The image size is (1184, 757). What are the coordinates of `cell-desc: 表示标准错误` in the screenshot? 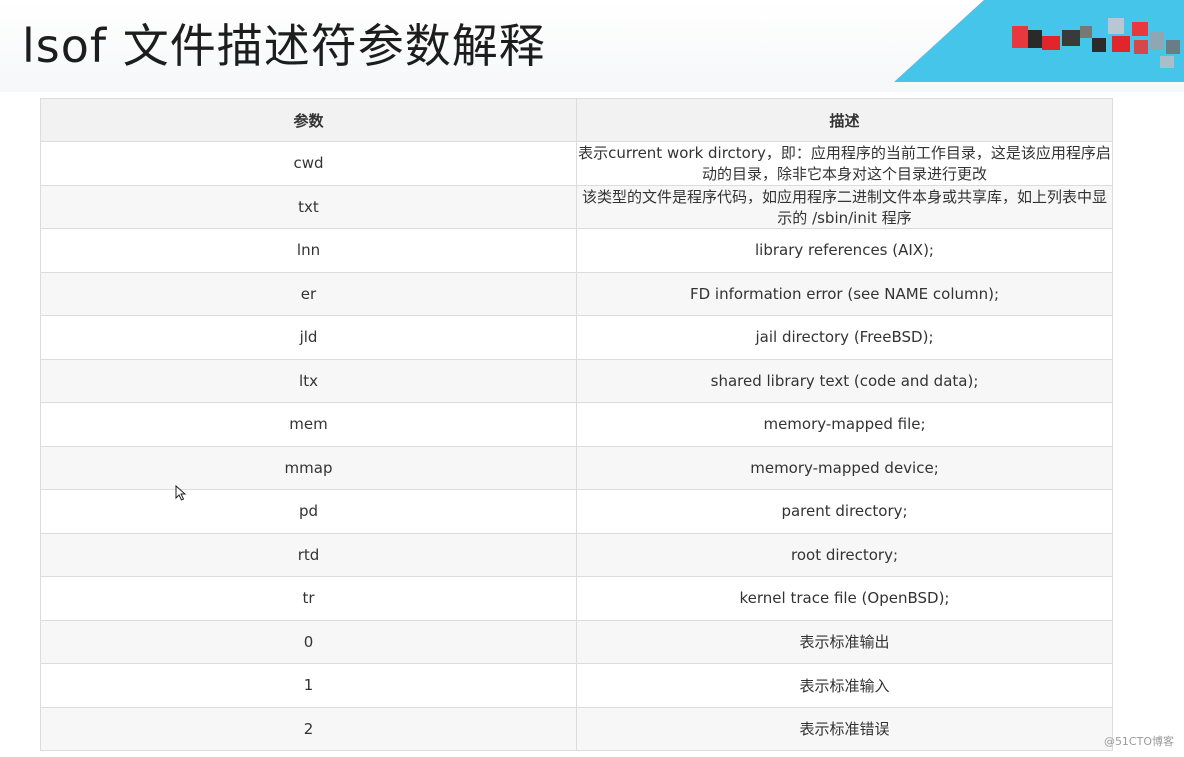 It's located at (844, 728).